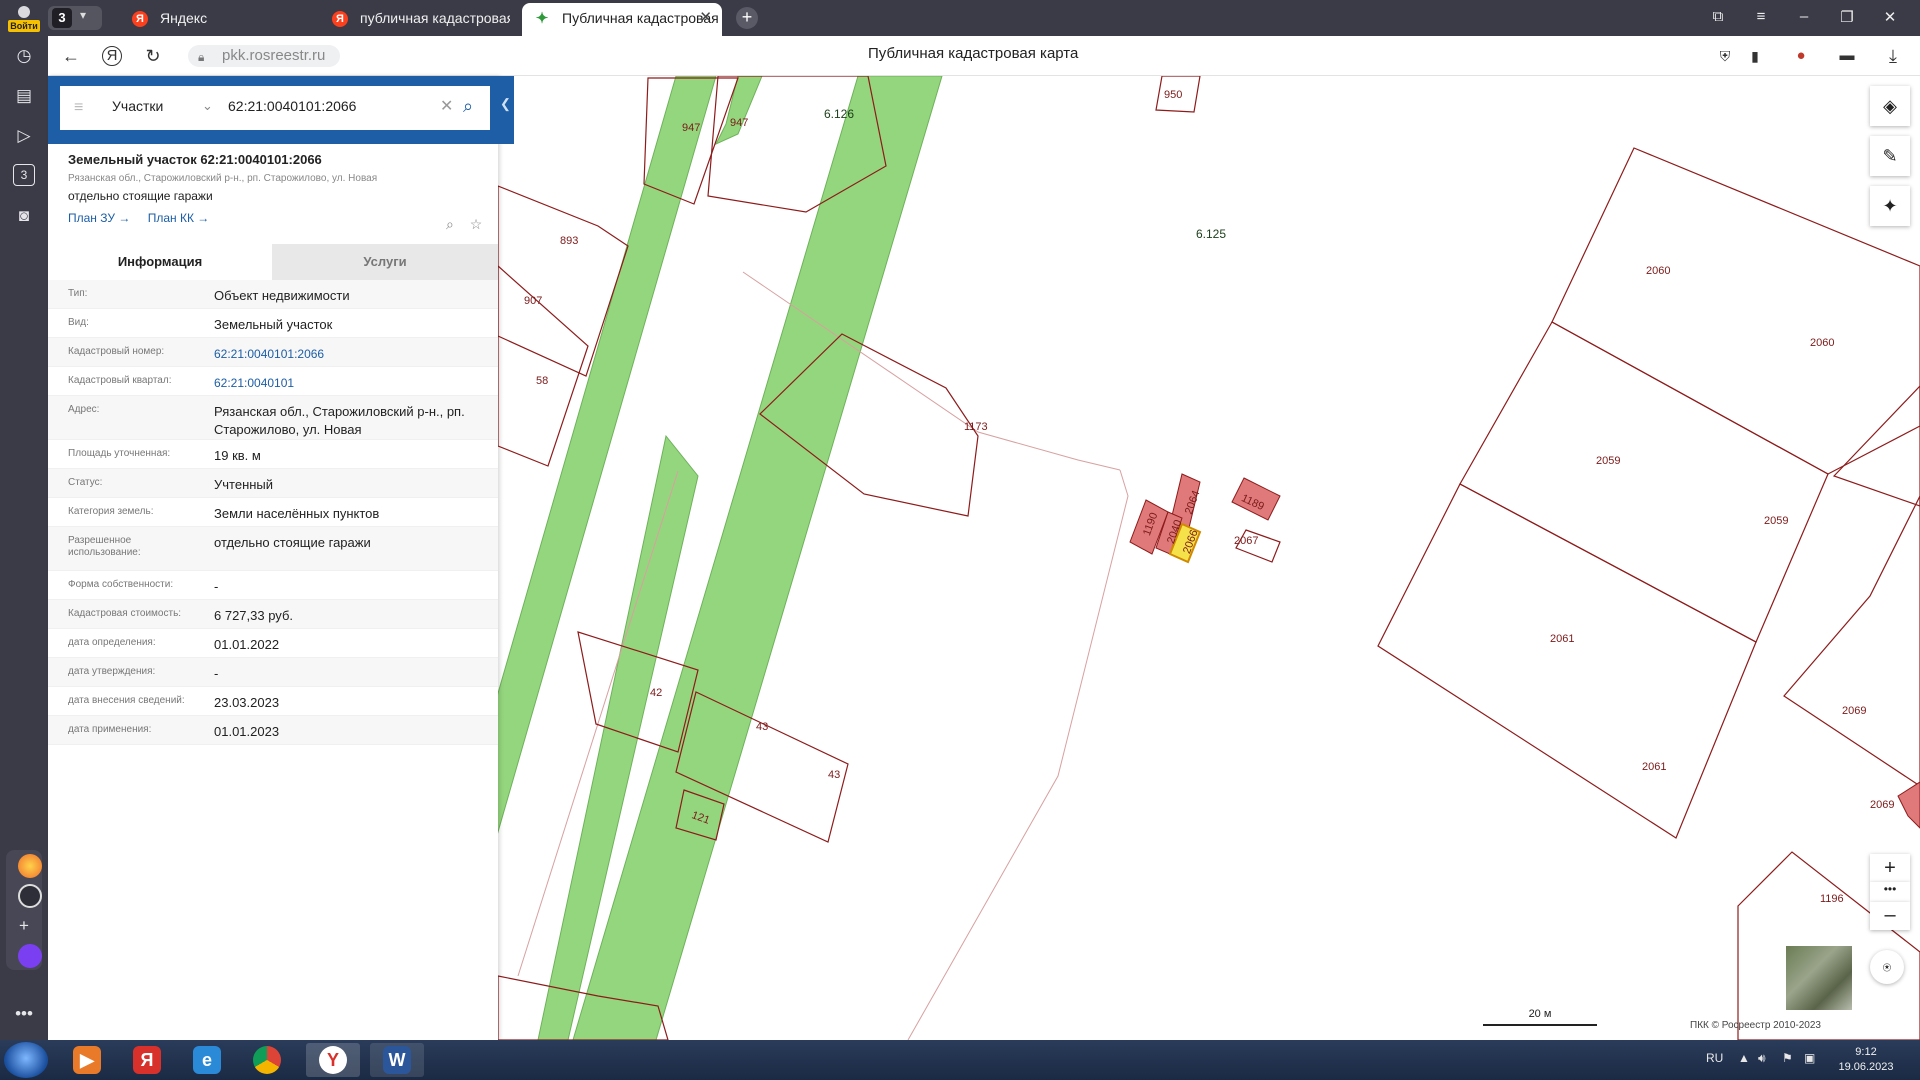 This screenshot has width=1920, height=1080. Describe the element at coordinates (273, 294) in the screenshot. I see `info-row: Тип: Объект недвижимости` at that location.